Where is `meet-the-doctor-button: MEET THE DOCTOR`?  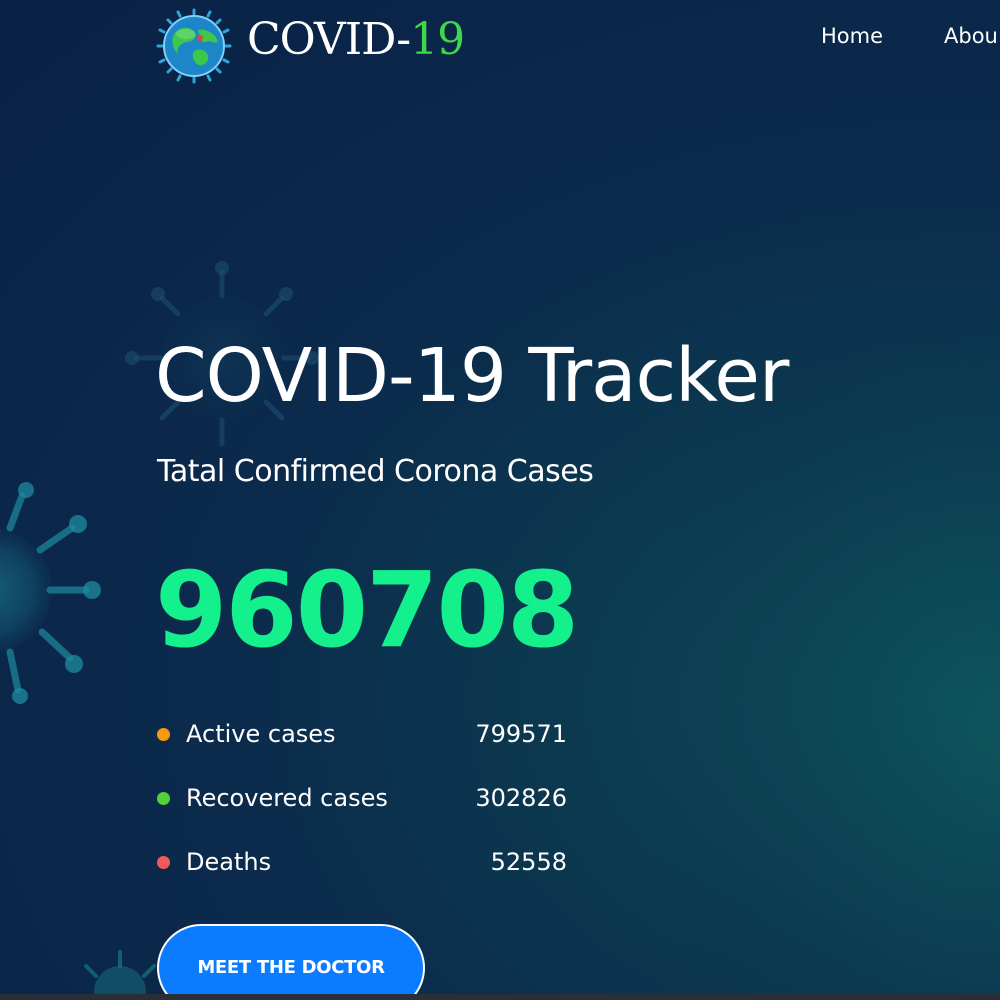
meet-the-doctor-button: MEET THE DOCTOR is located at coordinates (291, 962).